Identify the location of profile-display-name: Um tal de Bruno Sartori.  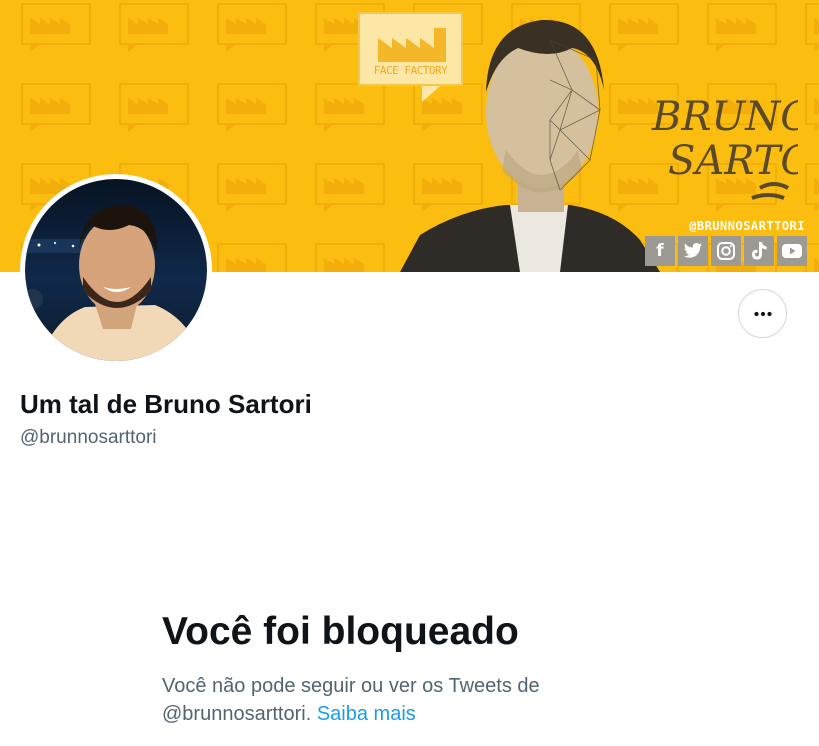
(166, 404).